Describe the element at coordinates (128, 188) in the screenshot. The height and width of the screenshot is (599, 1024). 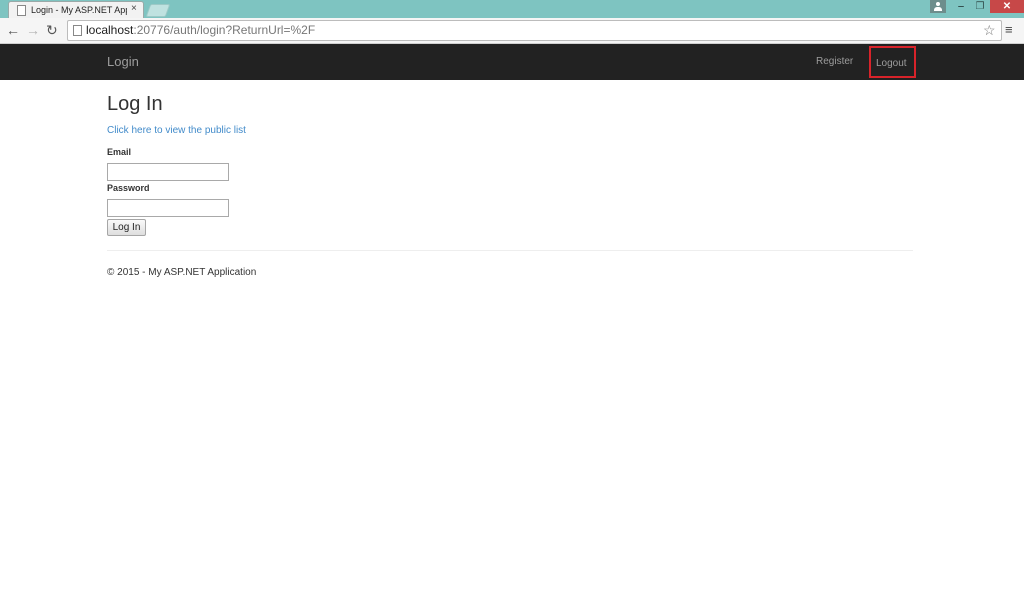
I see `password-label: Password` at that location.